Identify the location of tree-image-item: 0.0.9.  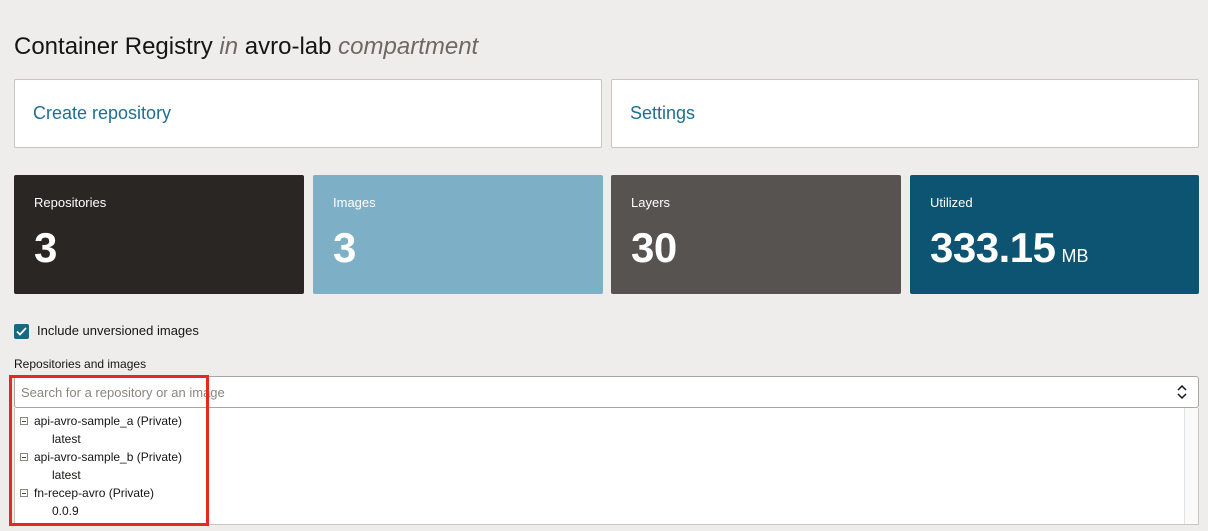
(65, 511).